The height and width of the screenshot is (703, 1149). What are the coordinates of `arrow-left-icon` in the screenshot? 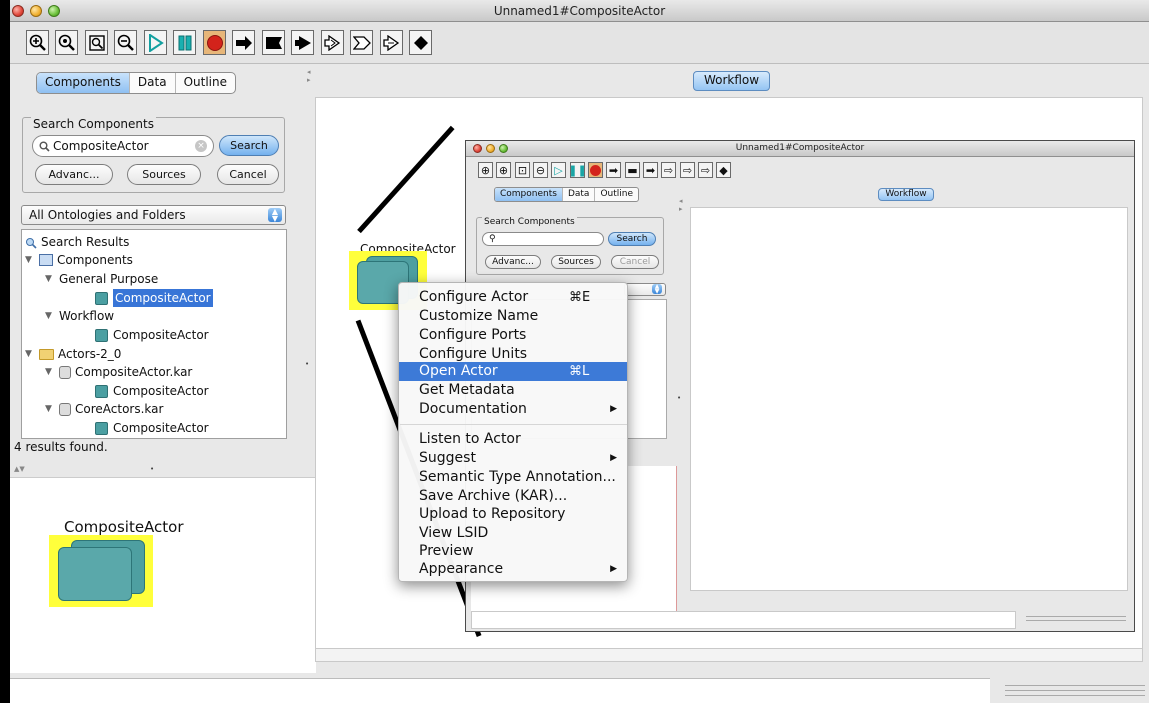 It's located at (302, 42).